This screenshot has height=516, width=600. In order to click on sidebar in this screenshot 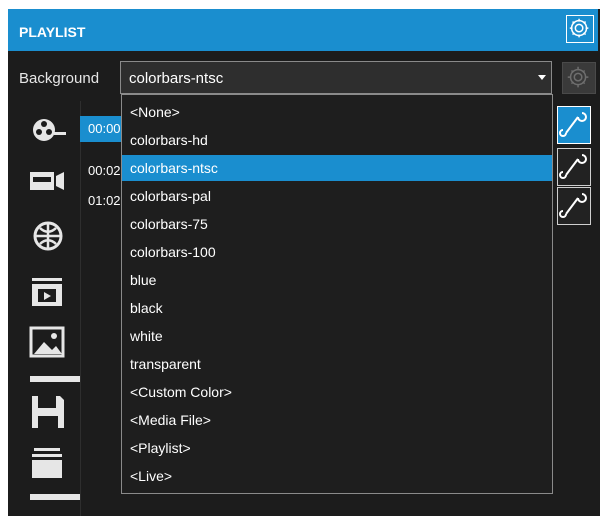, I will do `click(49, 312)`.